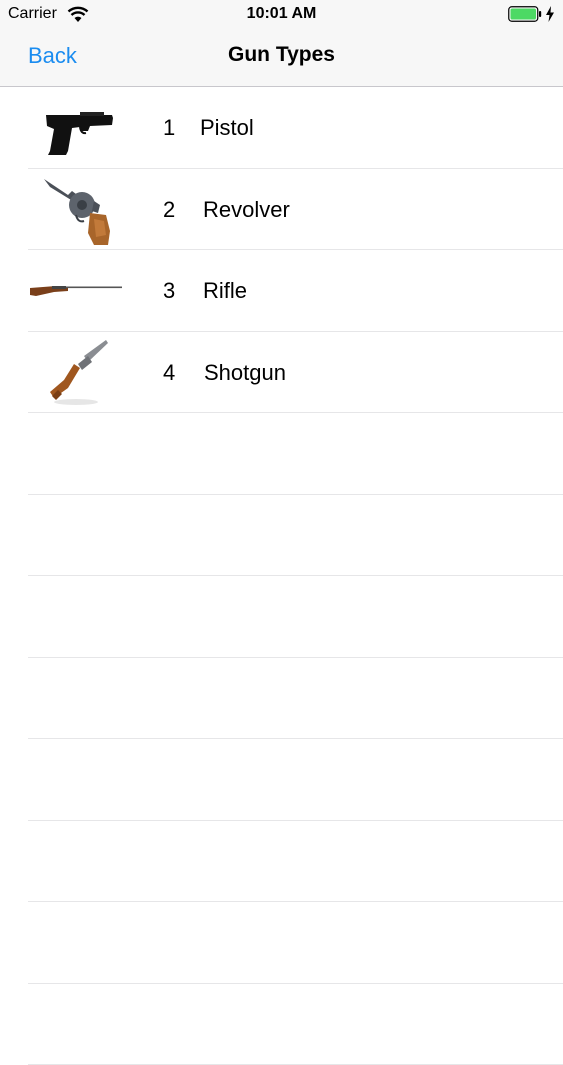 The width and height of the screenshot is (563, 1065). I want to click on pistol-icon, so click(76, 128).